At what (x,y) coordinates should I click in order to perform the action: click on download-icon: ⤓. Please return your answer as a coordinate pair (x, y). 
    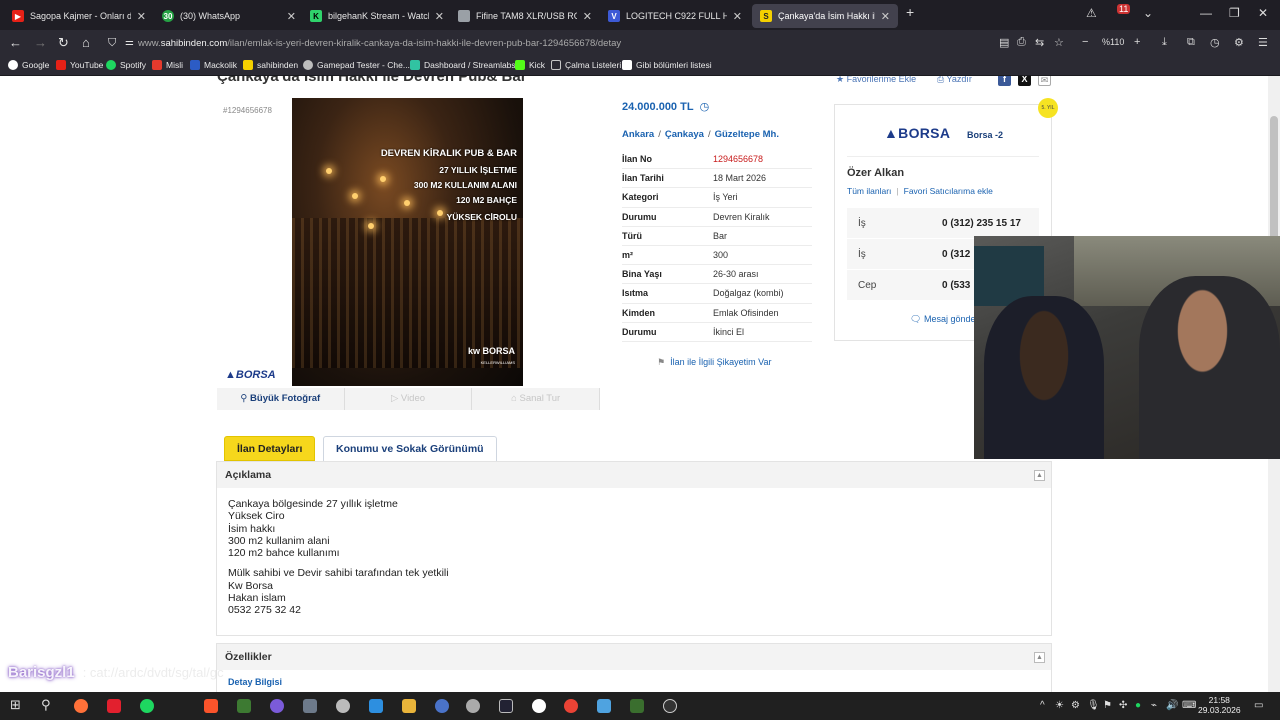
    Looking at the image, I should click on (1164, 42).